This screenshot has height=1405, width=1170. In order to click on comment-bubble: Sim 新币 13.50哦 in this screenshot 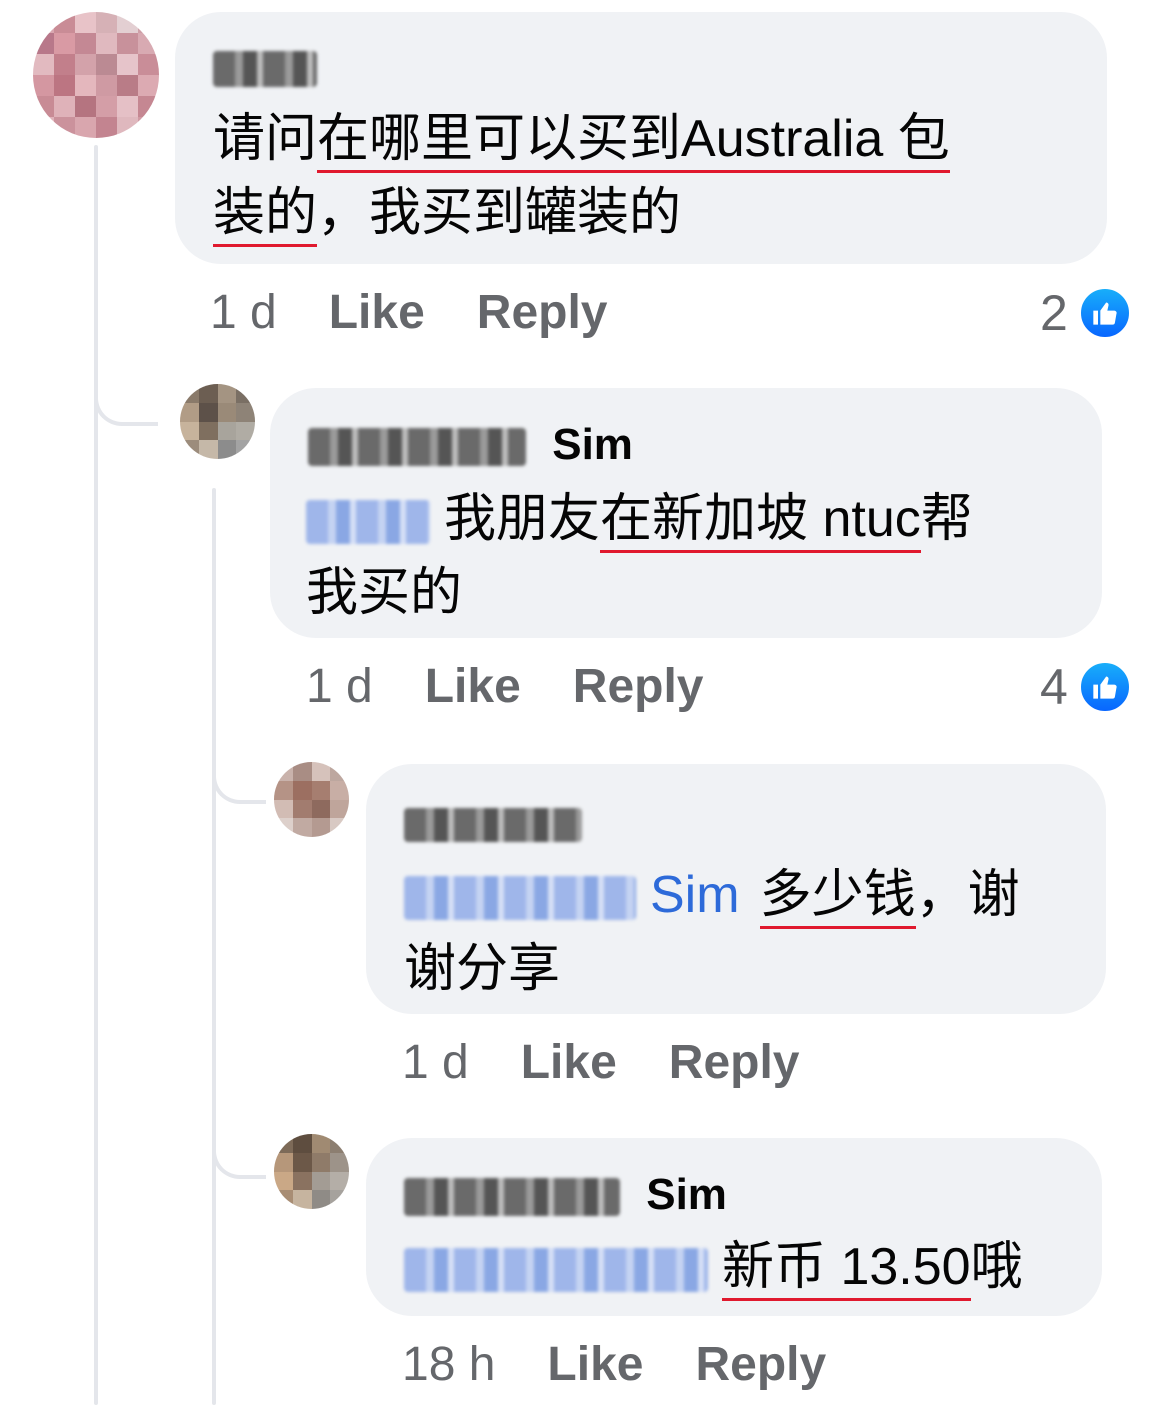, I will do `click(734, 1227)`.